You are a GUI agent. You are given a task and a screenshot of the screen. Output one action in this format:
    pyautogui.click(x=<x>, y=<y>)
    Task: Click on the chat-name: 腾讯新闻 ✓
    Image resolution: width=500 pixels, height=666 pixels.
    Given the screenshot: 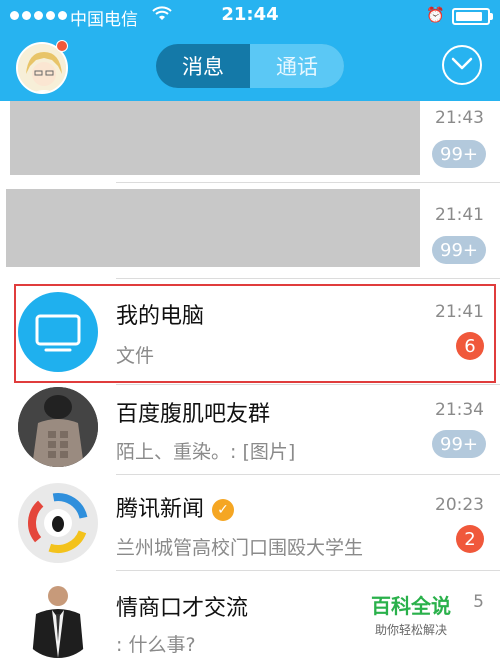 What is the action you would take?
    pyautogui.click(x=175, y=507)
    